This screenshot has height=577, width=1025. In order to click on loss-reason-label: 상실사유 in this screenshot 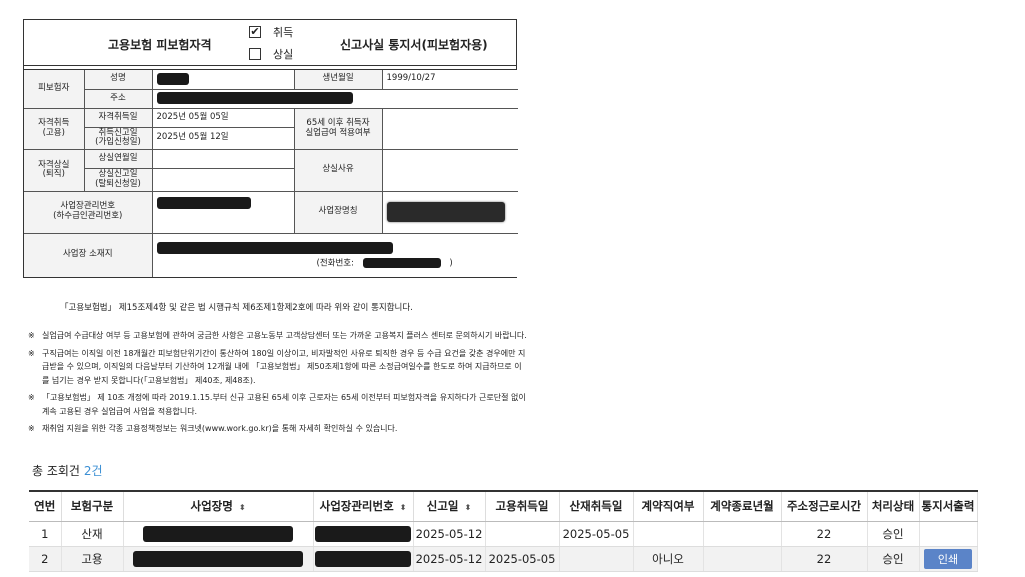, I will do `click(338, 170)`.